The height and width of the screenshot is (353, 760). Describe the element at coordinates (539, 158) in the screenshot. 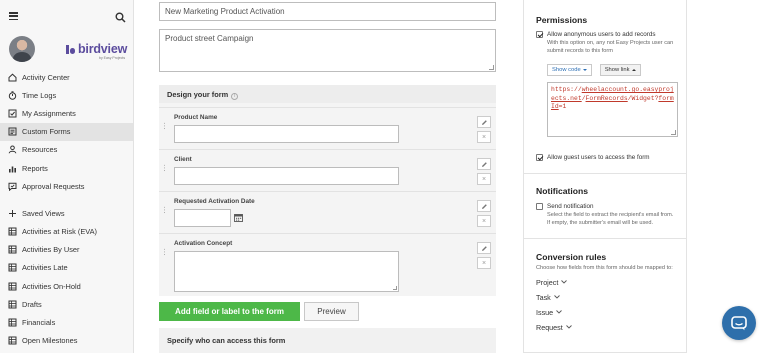

I see `allow-guest-checkbox` at that location.